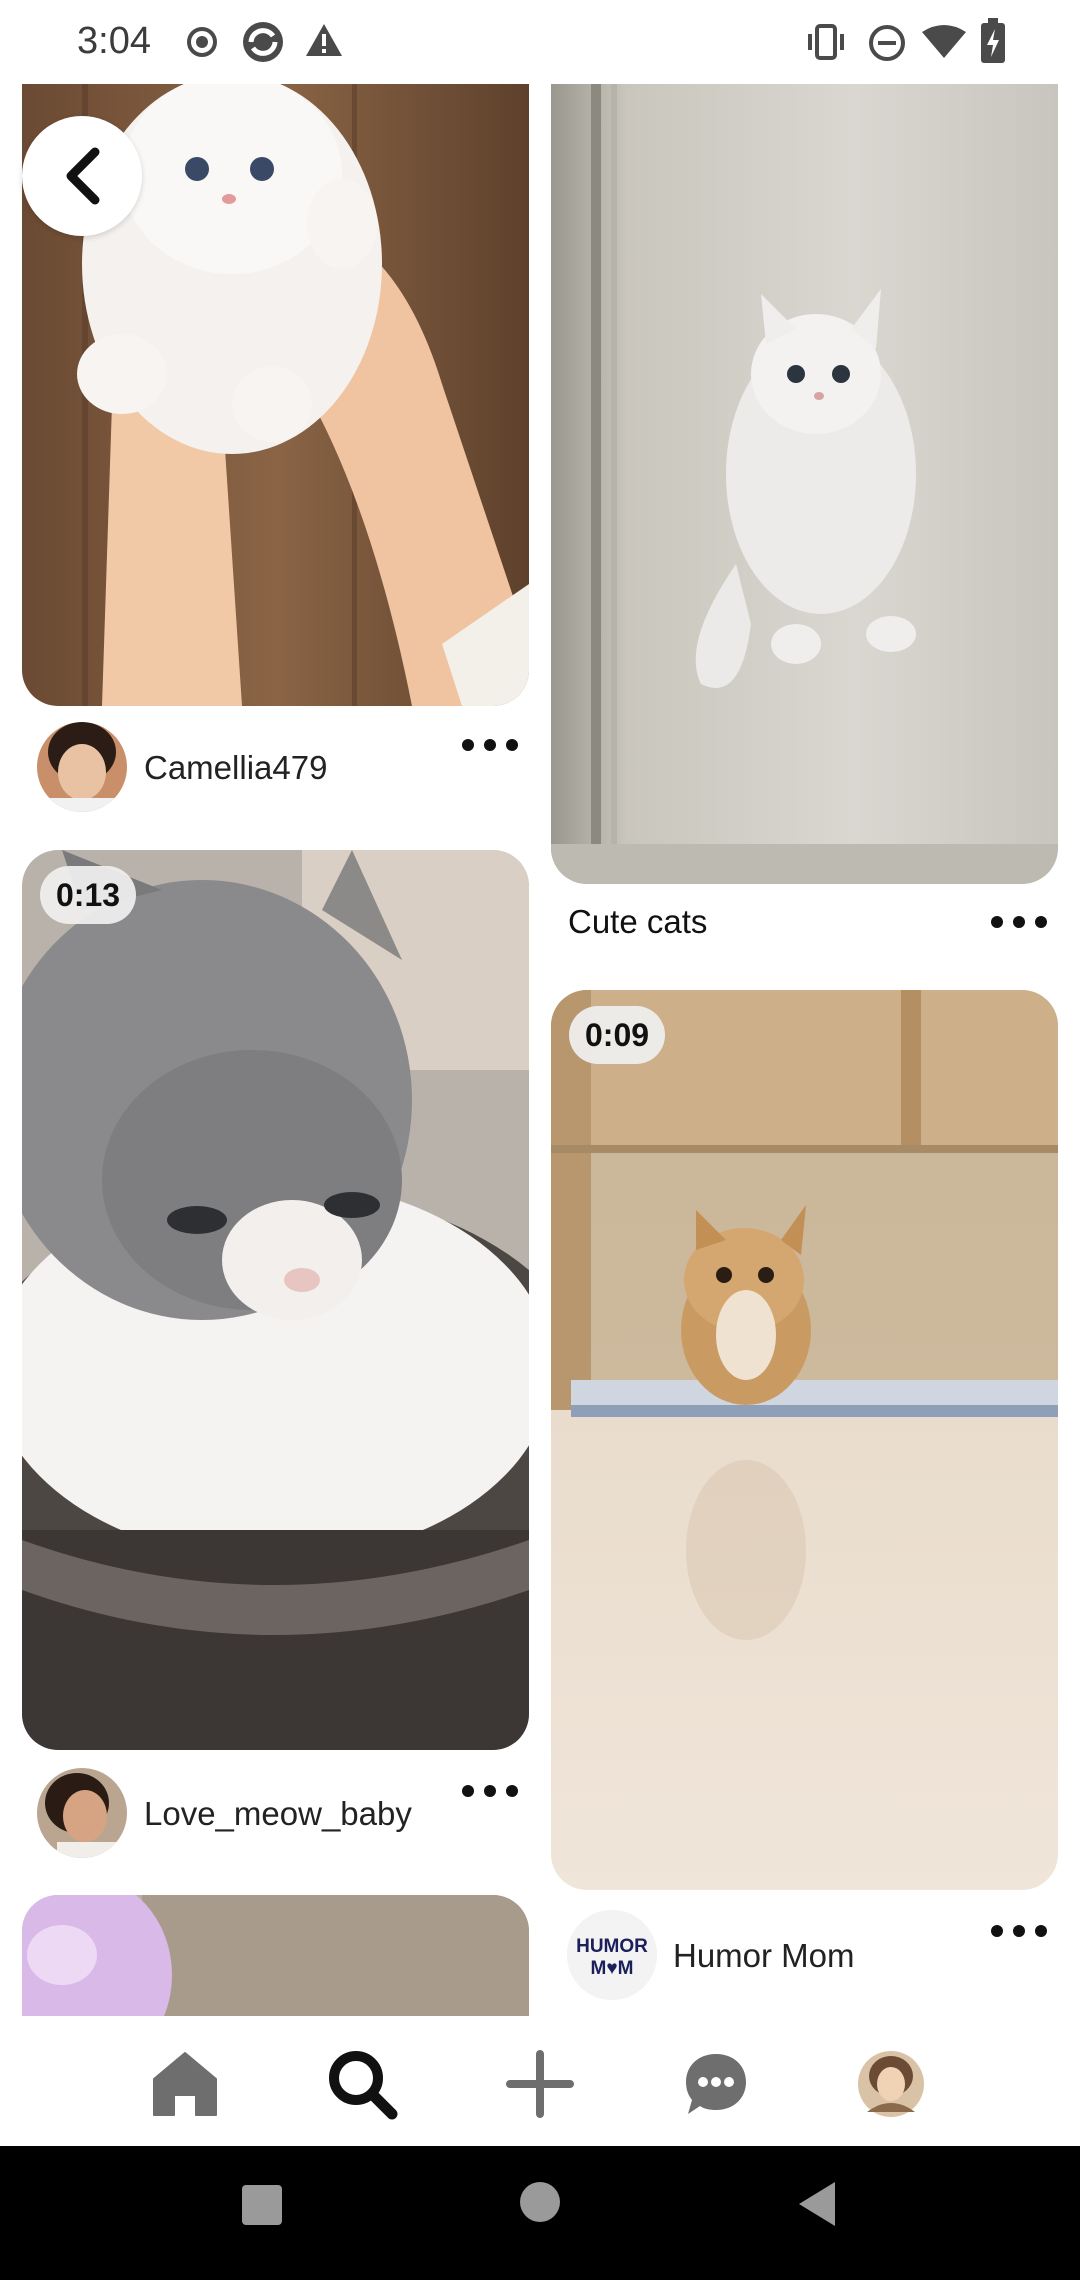 Image resolution: width=1080 pixels, height=2280 pixels. I want to click on status-bar: 3:04, so click(540, 42).